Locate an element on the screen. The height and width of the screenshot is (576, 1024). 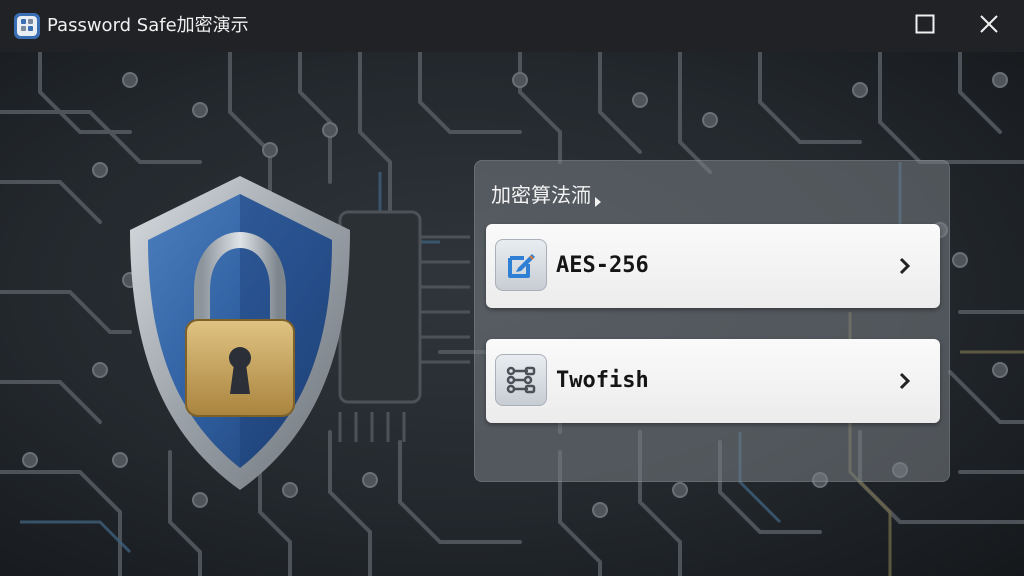
twofish-button: Twofish is located at coordinates (713, 381).